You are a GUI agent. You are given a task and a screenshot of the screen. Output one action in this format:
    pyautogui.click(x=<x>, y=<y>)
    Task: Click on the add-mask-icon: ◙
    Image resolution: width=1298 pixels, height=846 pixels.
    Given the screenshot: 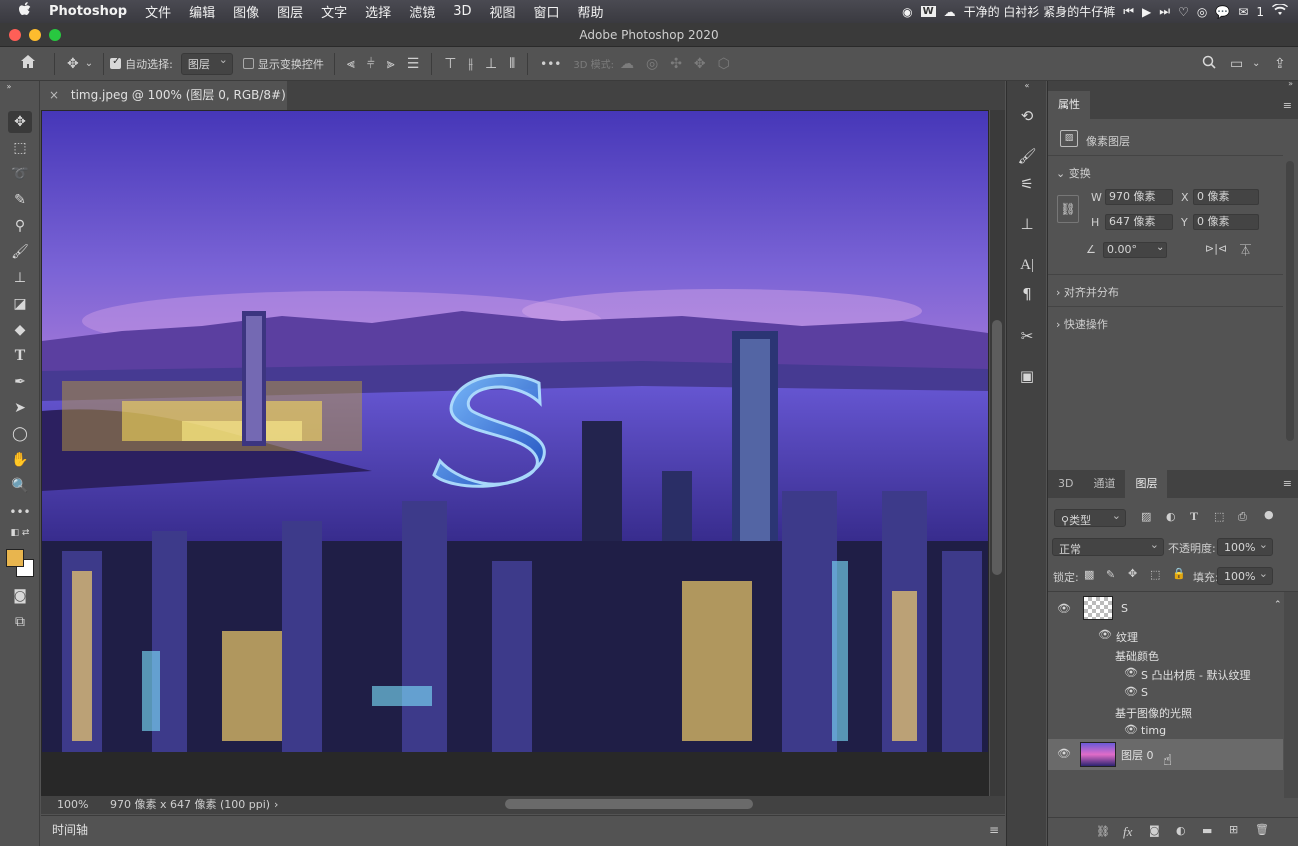 What is the action you would take?
    pyautogui.click(x=1154, y=830)
    